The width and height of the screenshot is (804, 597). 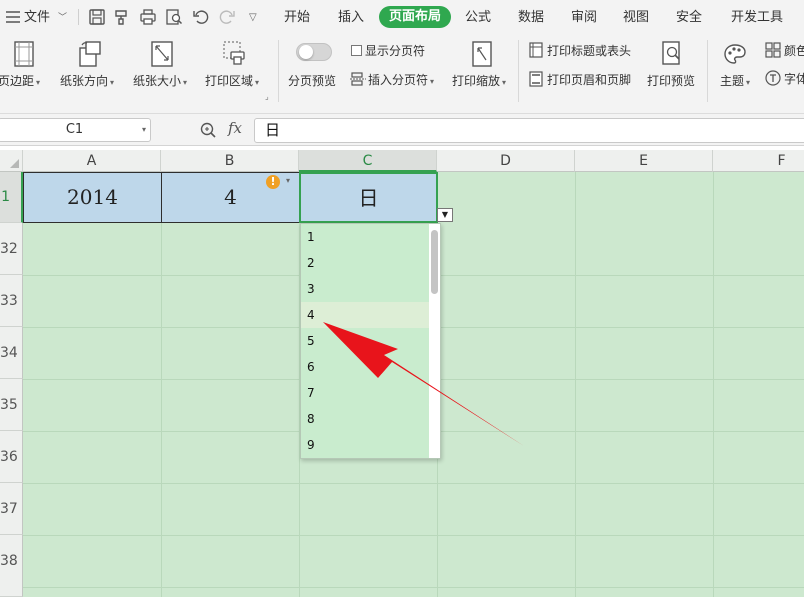 I want to click on print-icon, so click(x=148, y=17).